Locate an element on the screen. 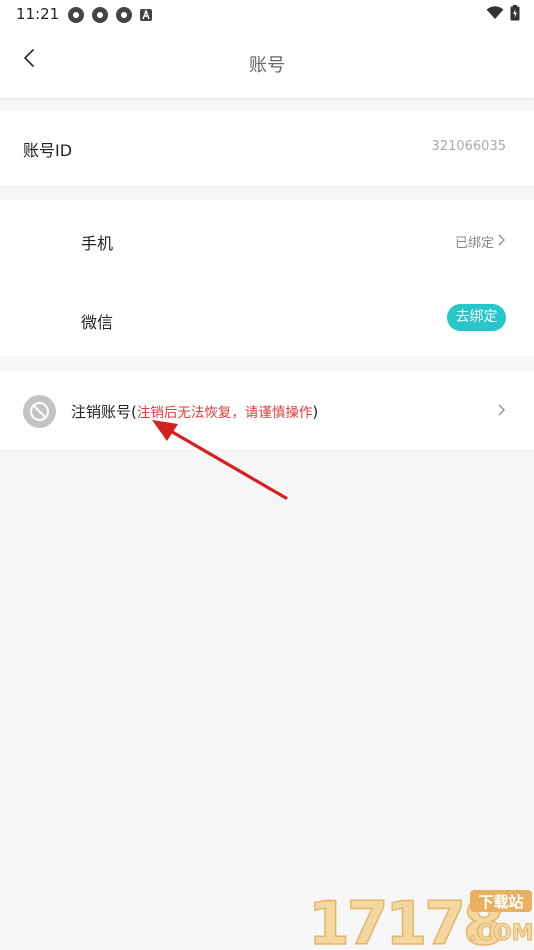  top-app-bar: 账号 is located at coordinates (267, 63).